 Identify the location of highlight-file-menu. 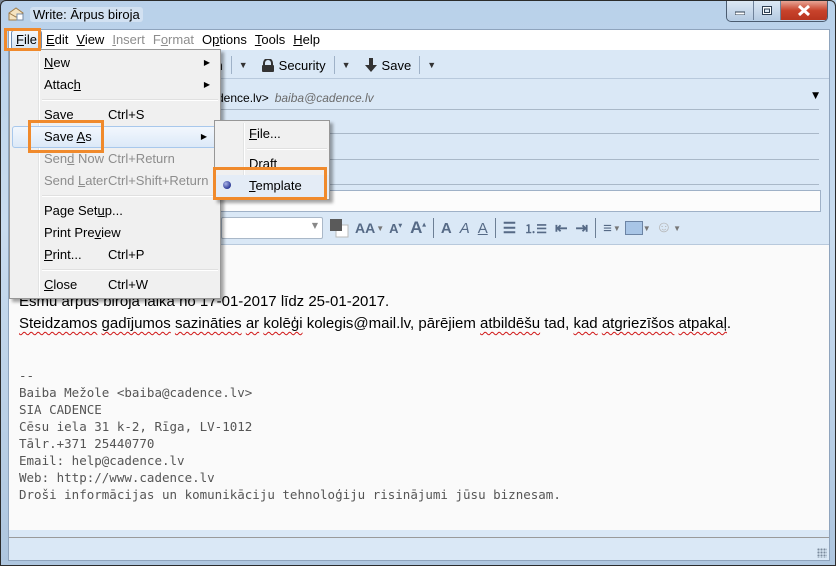
(22, 39).